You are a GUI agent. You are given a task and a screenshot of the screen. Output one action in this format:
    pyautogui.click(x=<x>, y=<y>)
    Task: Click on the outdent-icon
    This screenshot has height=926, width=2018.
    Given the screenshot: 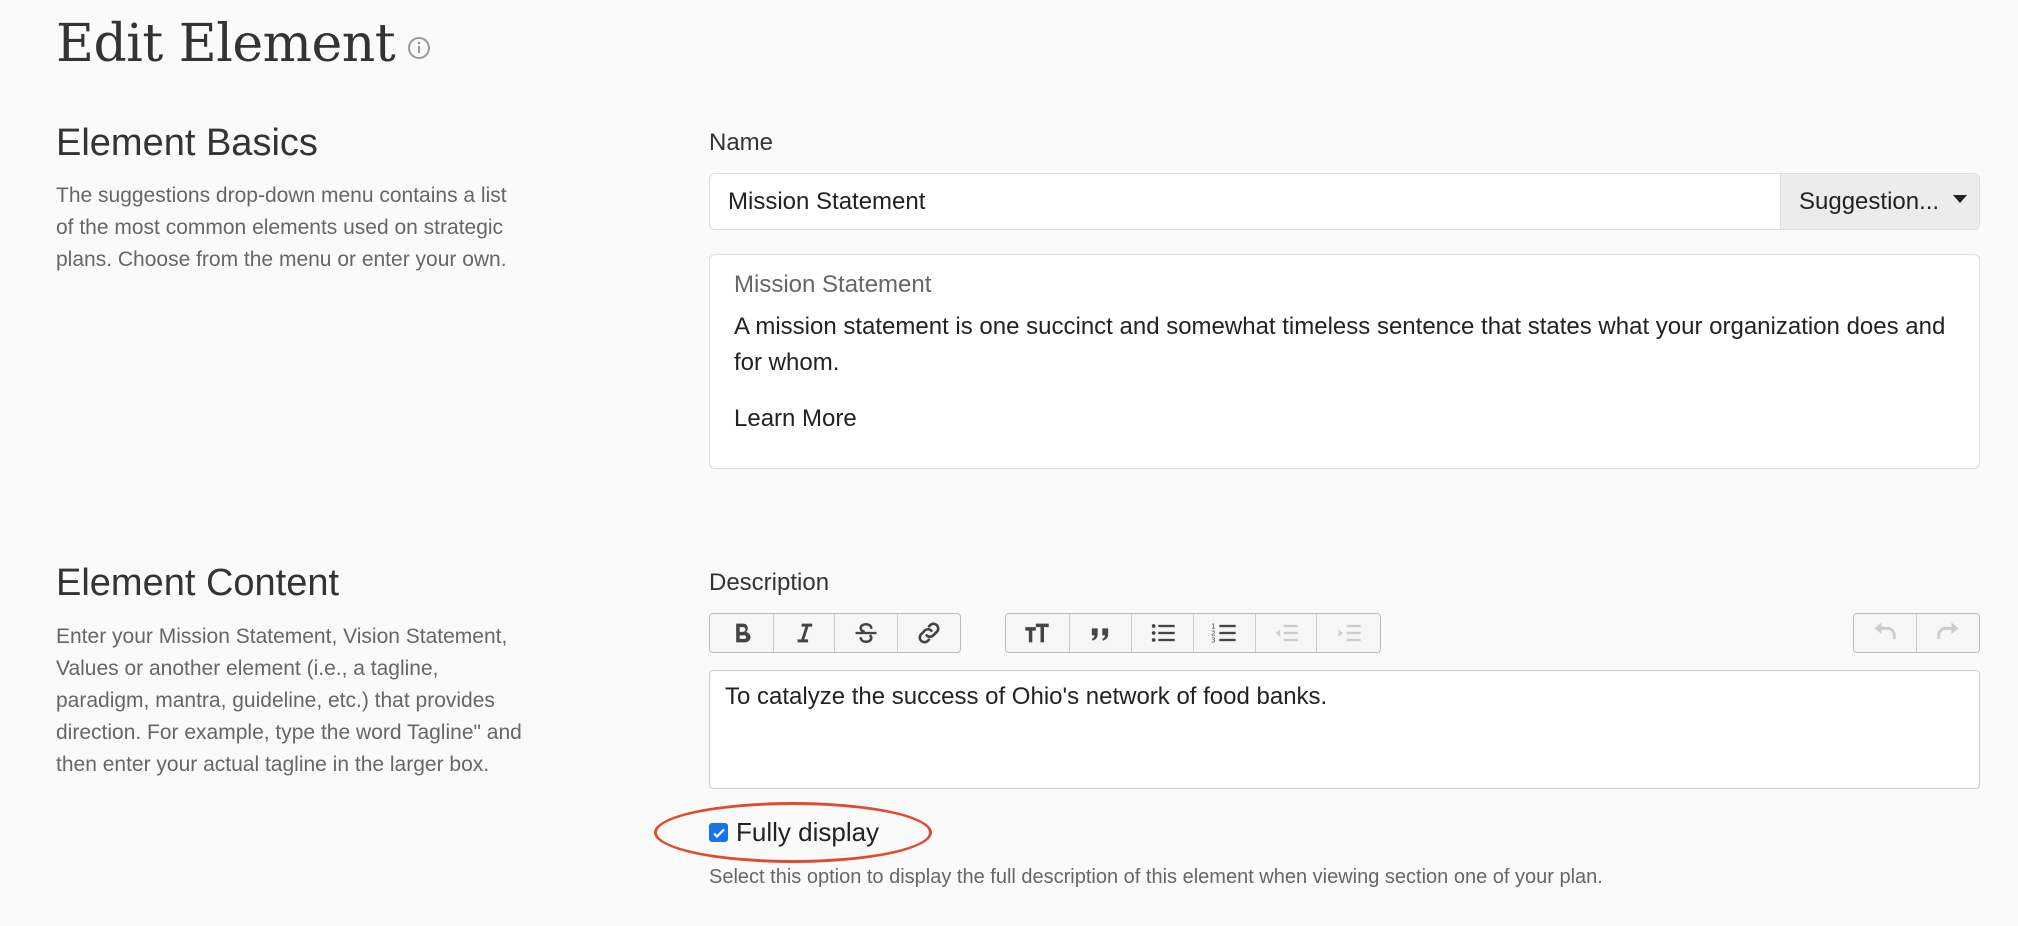 What is the action you would take?
    pyautogui.click(x=1286, y=633)
    